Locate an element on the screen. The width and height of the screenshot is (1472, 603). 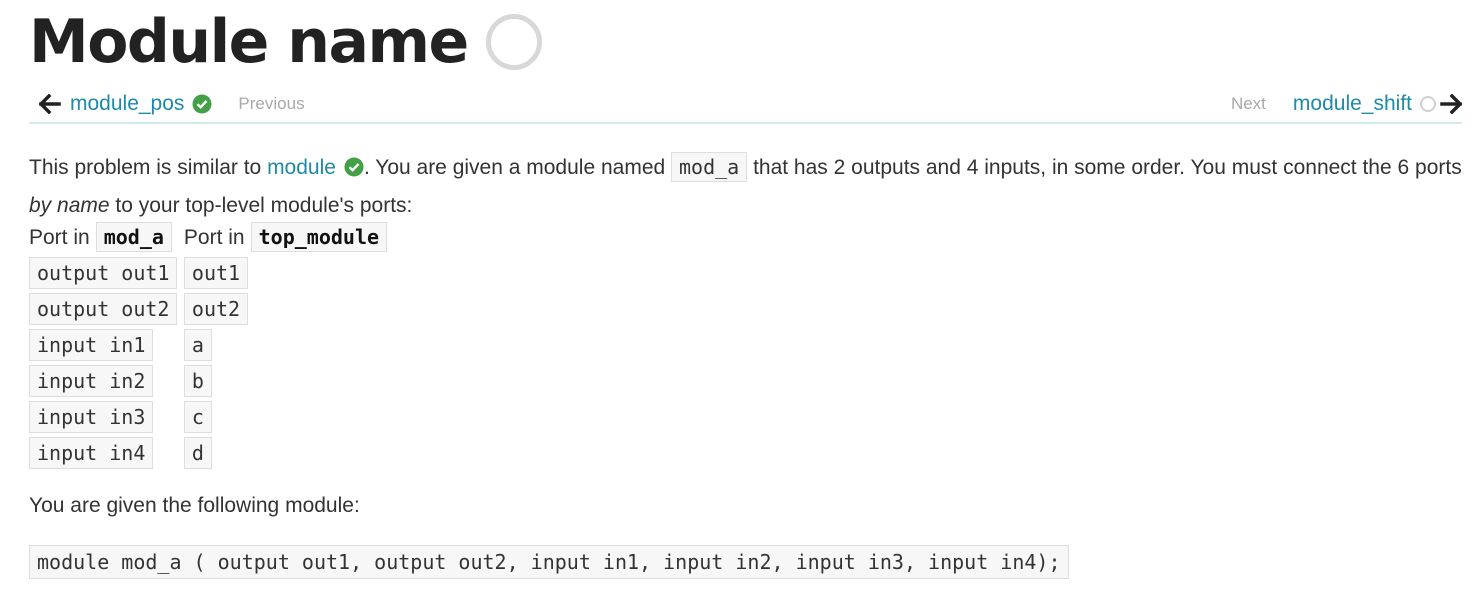
header-code: top_module is located at coordinates (319, 236).